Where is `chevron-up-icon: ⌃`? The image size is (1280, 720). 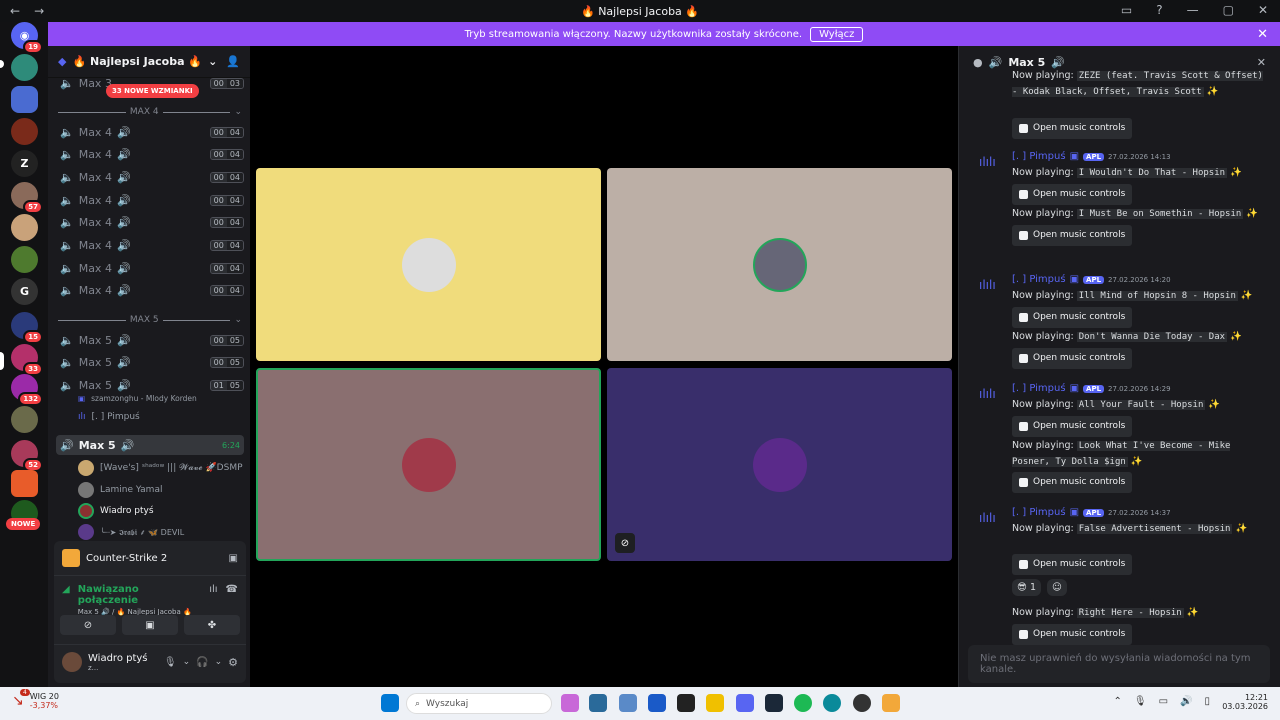 chevron-up-icon: ⌃ is located at coordinates (1117, 701).